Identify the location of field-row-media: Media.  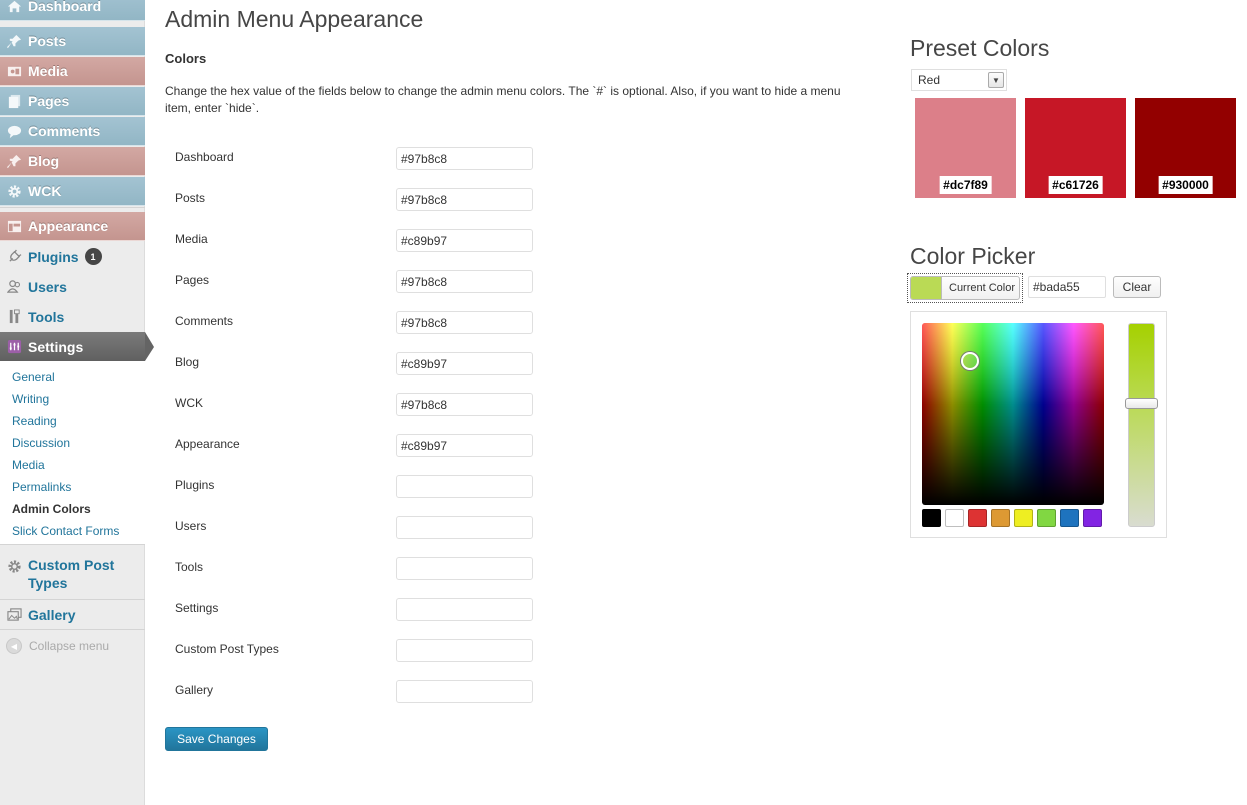
(355, 241).